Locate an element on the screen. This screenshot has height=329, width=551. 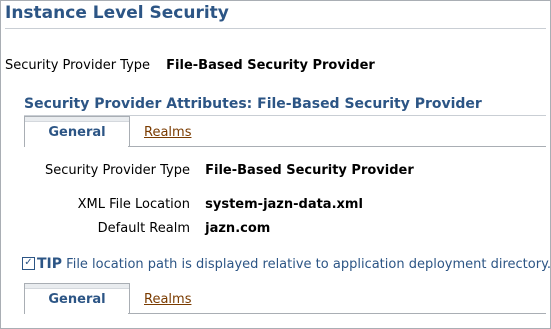
checkmark-icon: ✓ is located at coordinates (28, 263).